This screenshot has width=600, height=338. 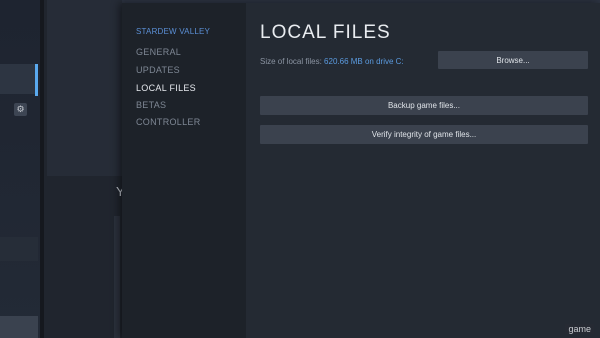 I want to click on watermark: game, so click(x=579, y=329).